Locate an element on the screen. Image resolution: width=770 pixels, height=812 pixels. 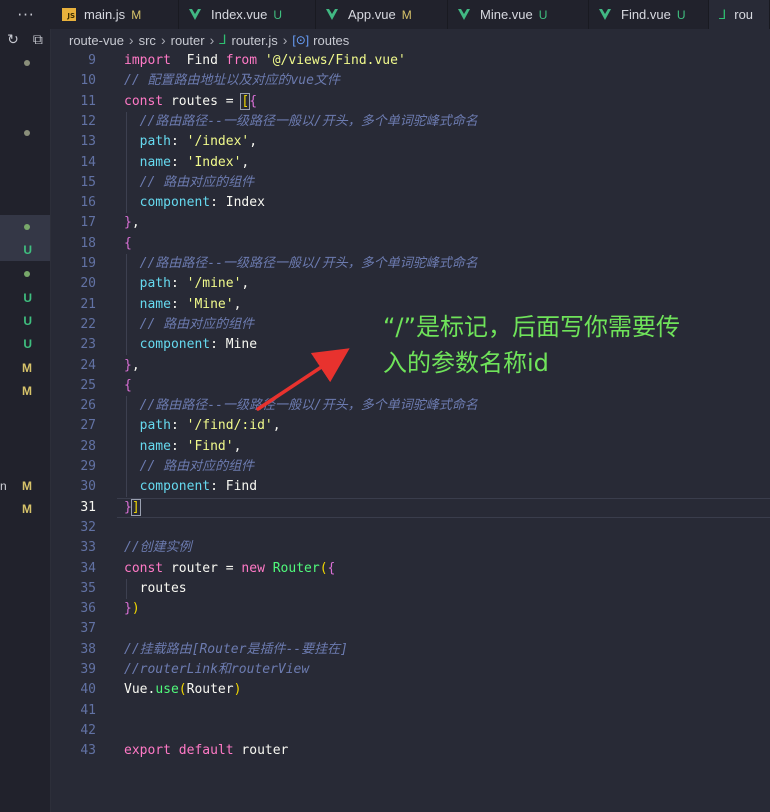
annotation-arrow is located at coordinates (303, 379).